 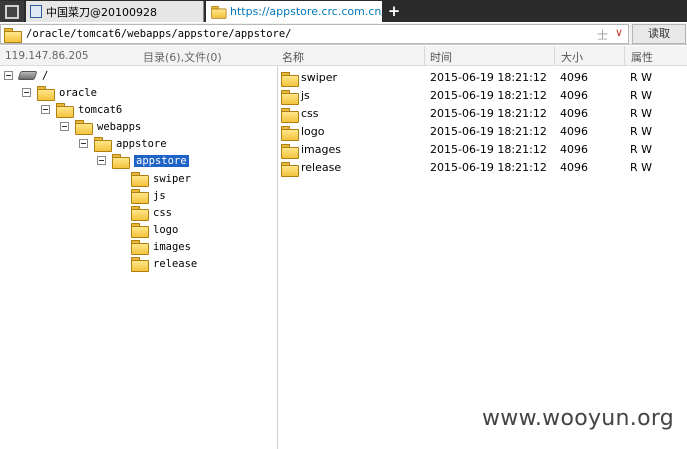 I want to click on tree-item-appstore: appstore, so click(x=123, y=143).